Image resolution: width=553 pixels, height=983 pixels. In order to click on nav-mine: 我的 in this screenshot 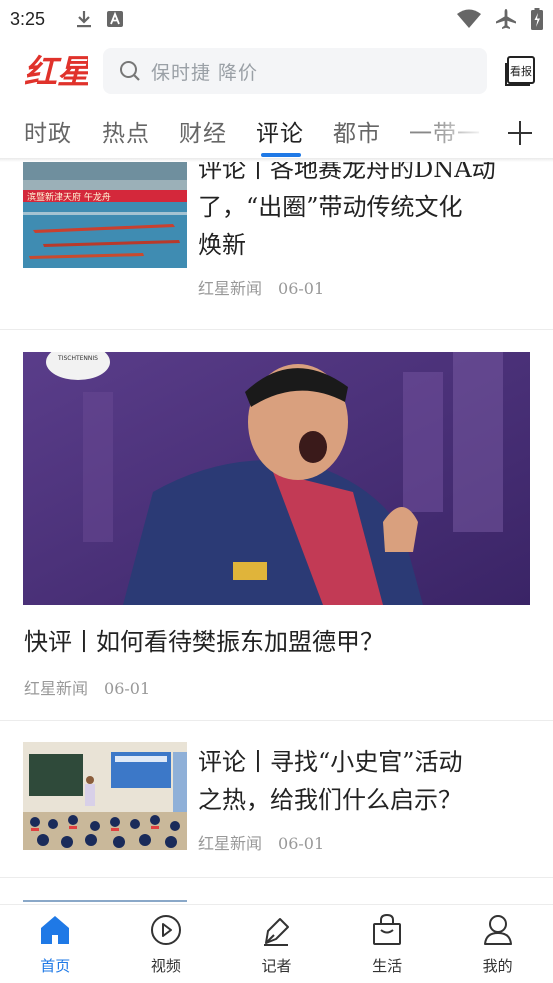, I will do `click(497, 944)`.